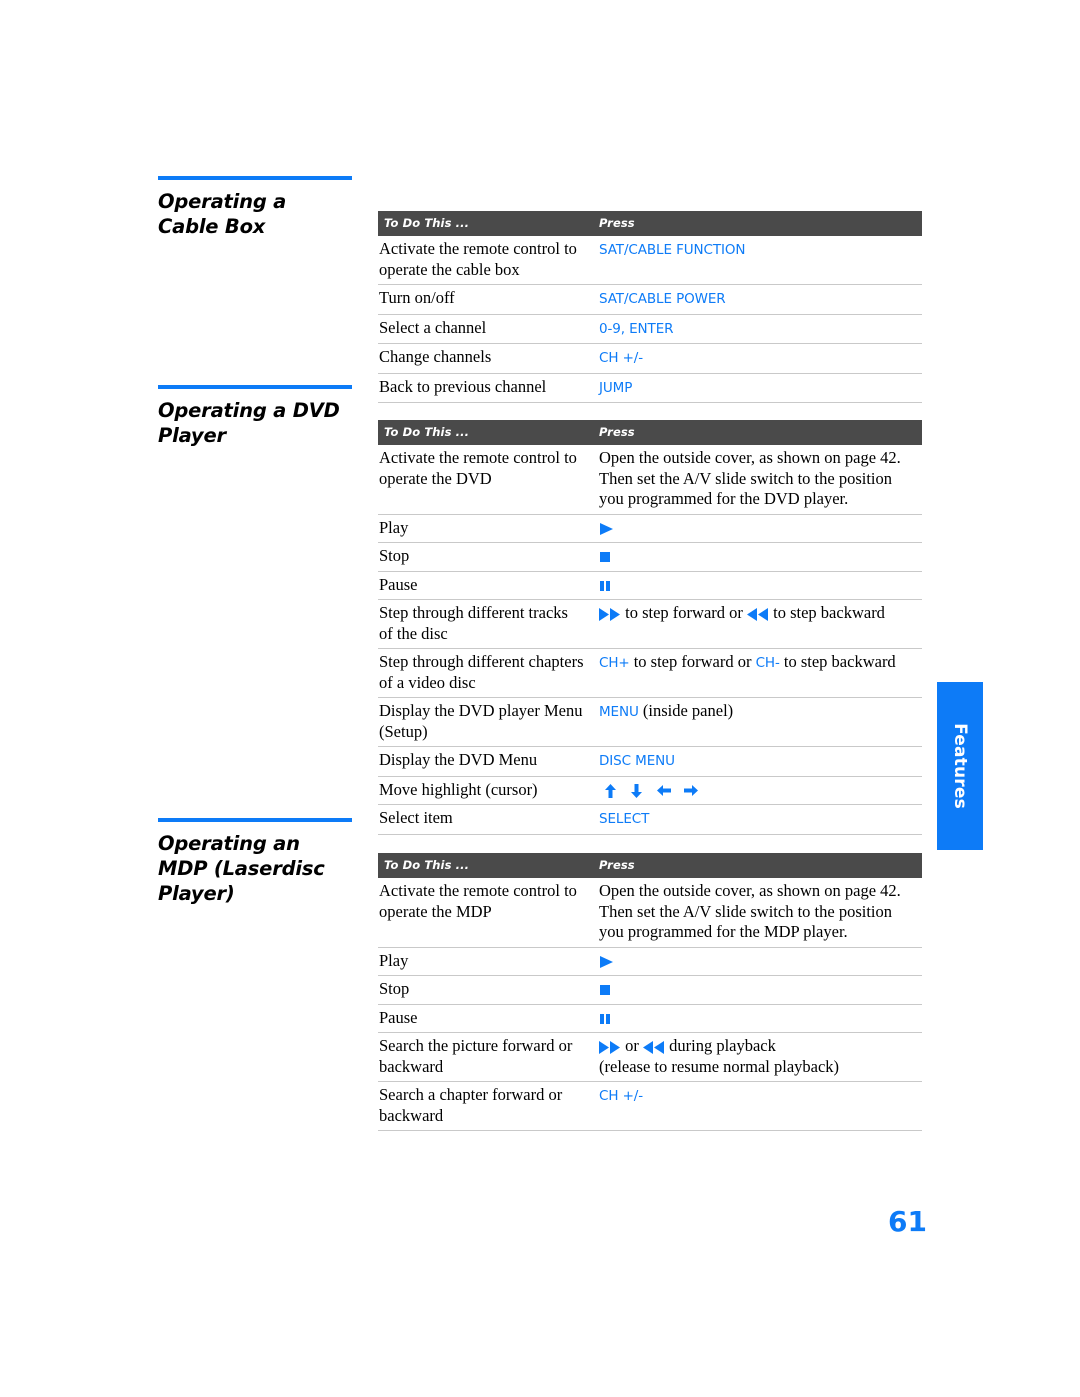 The height and width of the screenshot is (1397, 1080). I want to click on section-heading-mdp-player: Operating an MDP (Laserdisc Player), so click(255, 862).